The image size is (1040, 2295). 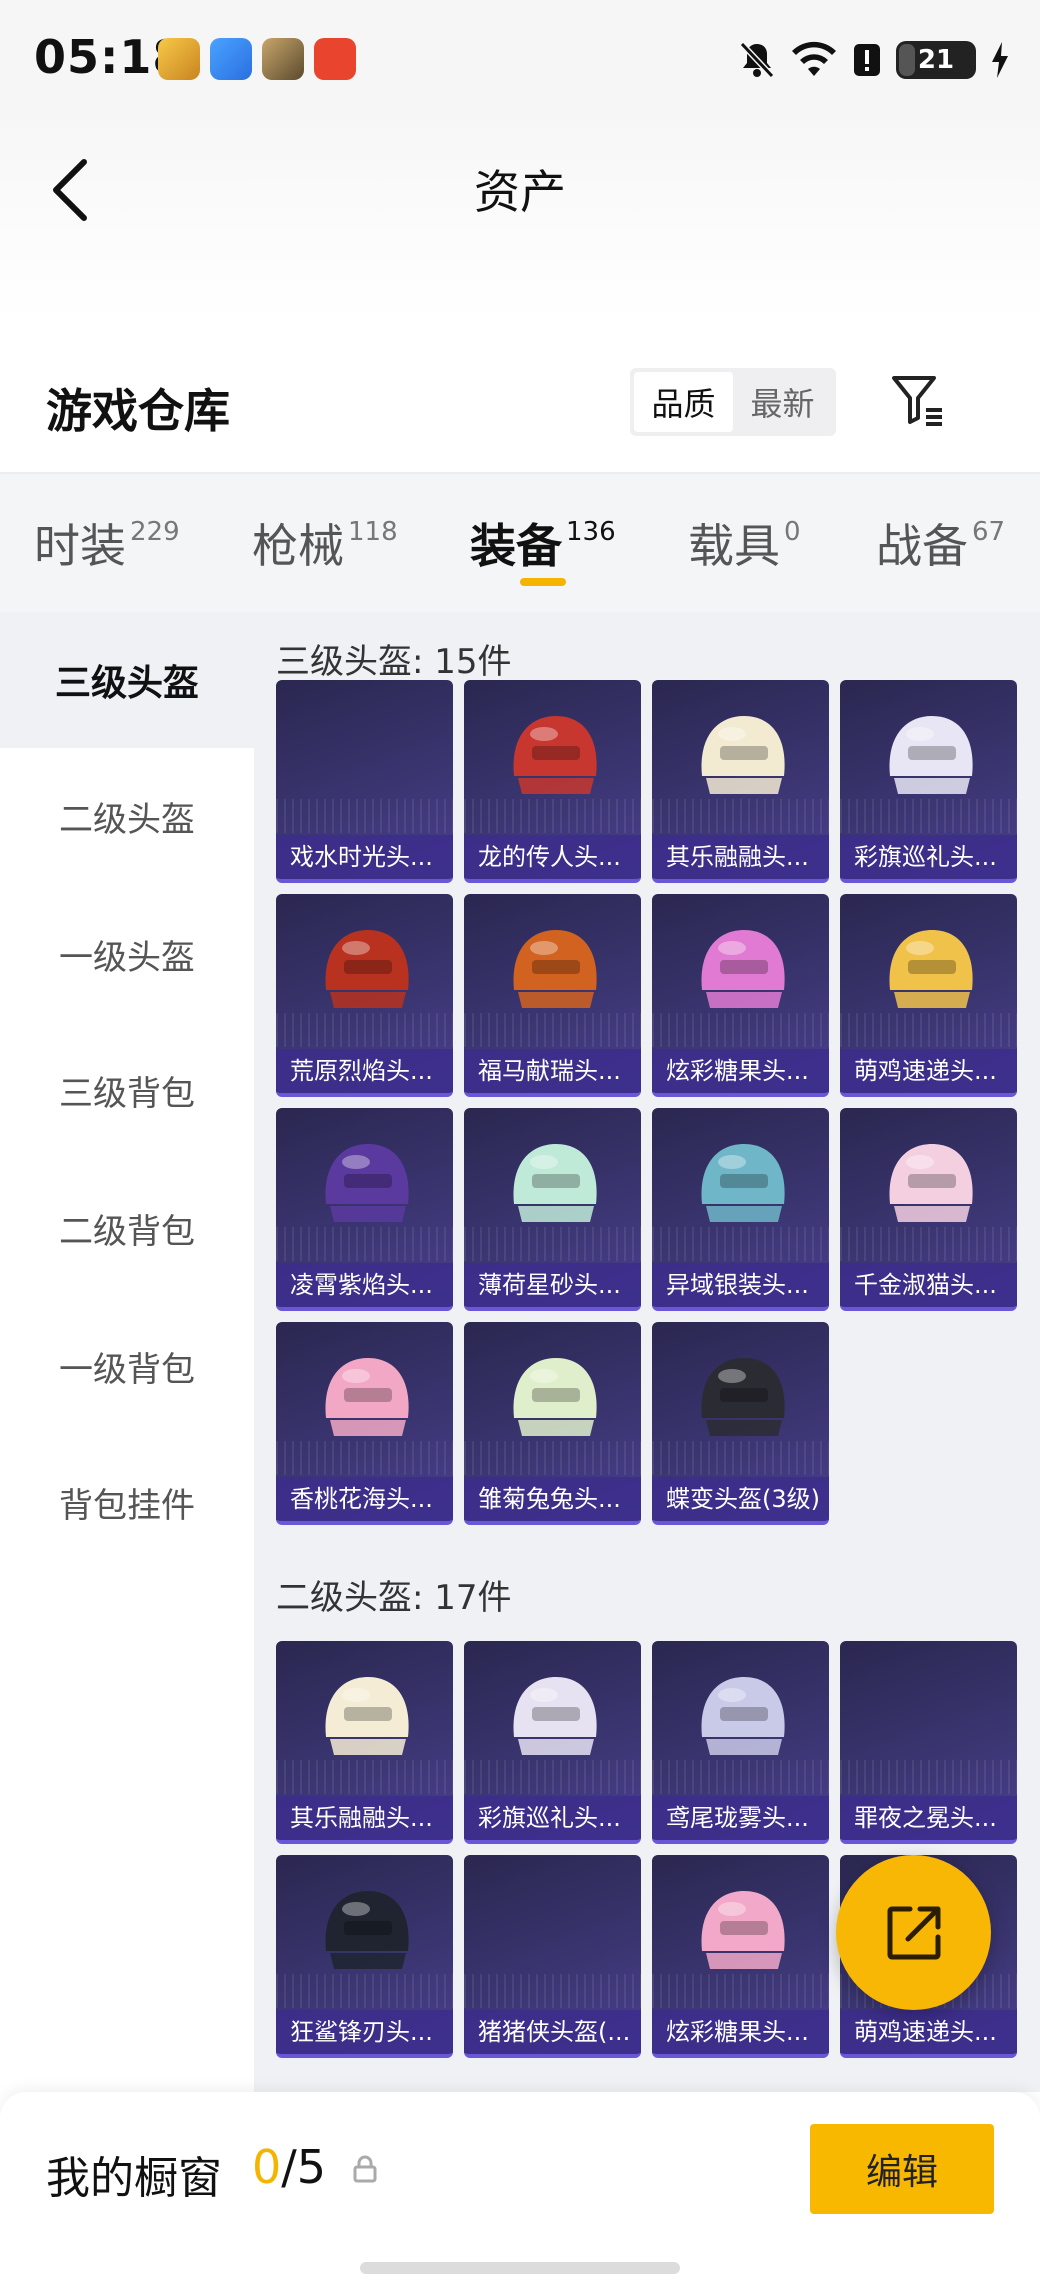 I want to click on section-title-level2-helmet: 二级头盔: 17件, so click(x=394, y=1598).